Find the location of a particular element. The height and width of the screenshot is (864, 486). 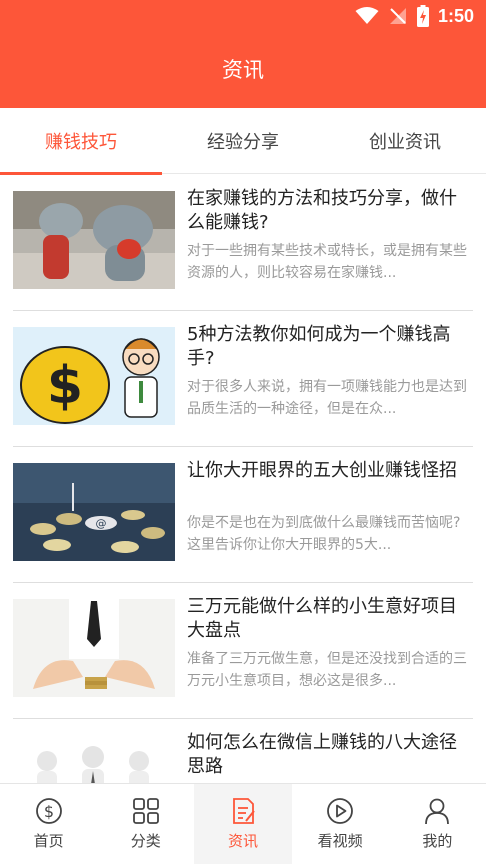

tab-money-tips: 赚钱技巧 is located at coordinates (81, 141).